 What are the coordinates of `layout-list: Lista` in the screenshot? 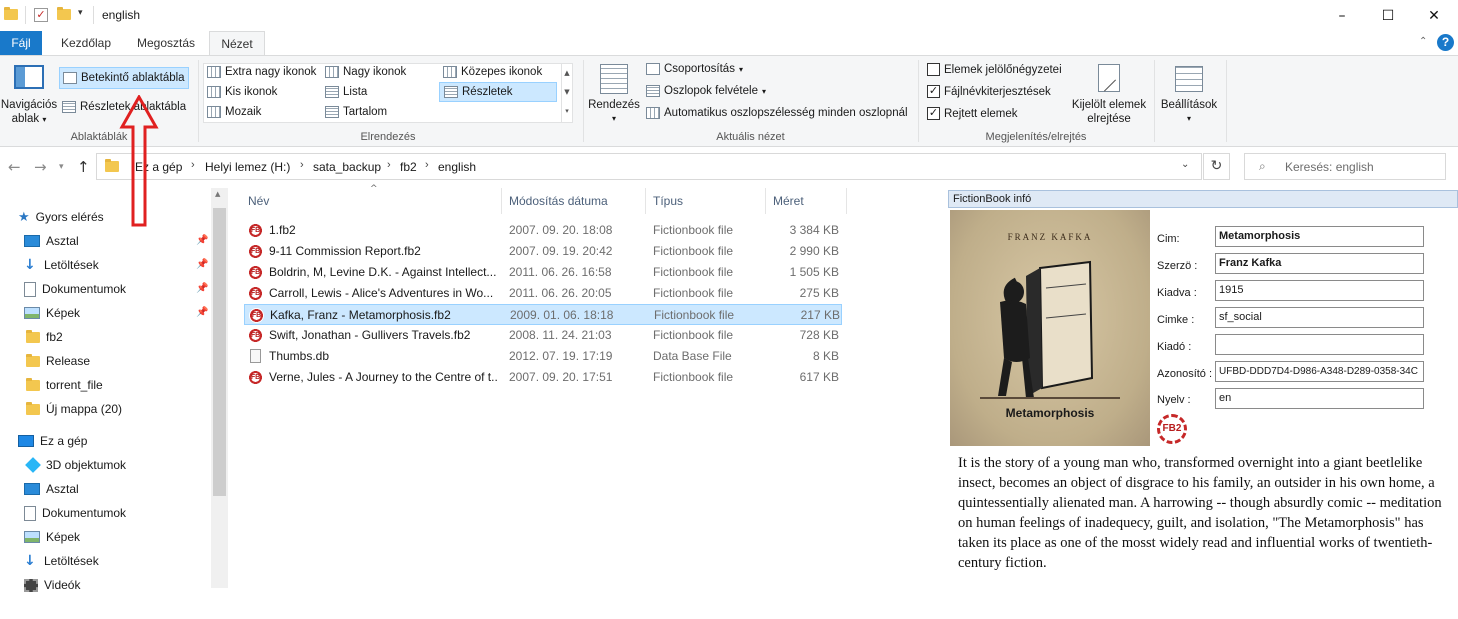 It's located at (346, 92).